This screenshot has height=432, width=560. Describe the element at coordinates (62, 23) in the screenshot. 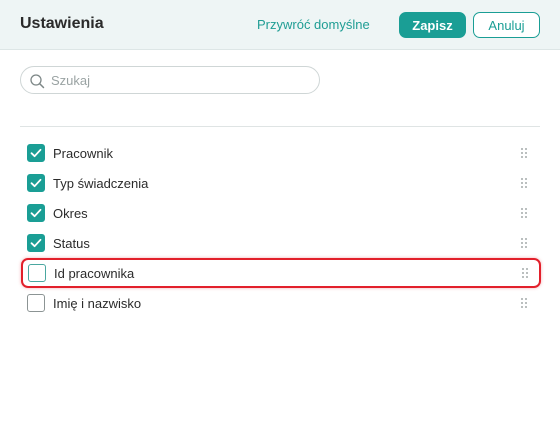

I see `page-title: Ustawienia` at that location.